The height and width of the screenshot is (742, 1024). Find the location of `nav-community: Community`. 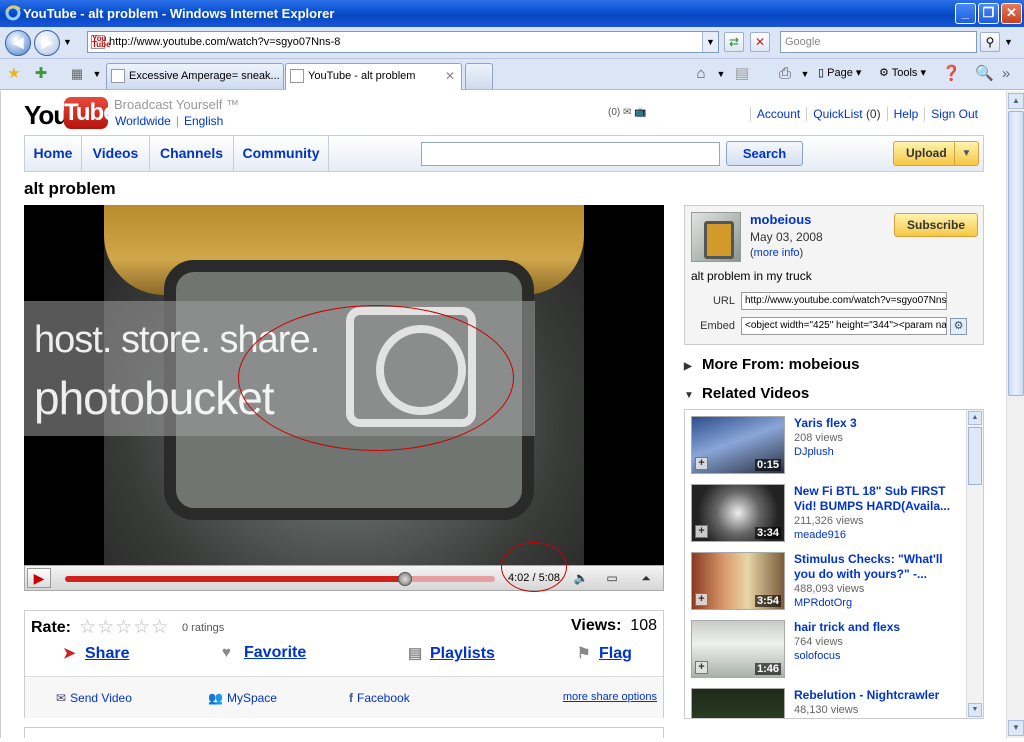

nav-community: Community is located at coordinates (281, 153).